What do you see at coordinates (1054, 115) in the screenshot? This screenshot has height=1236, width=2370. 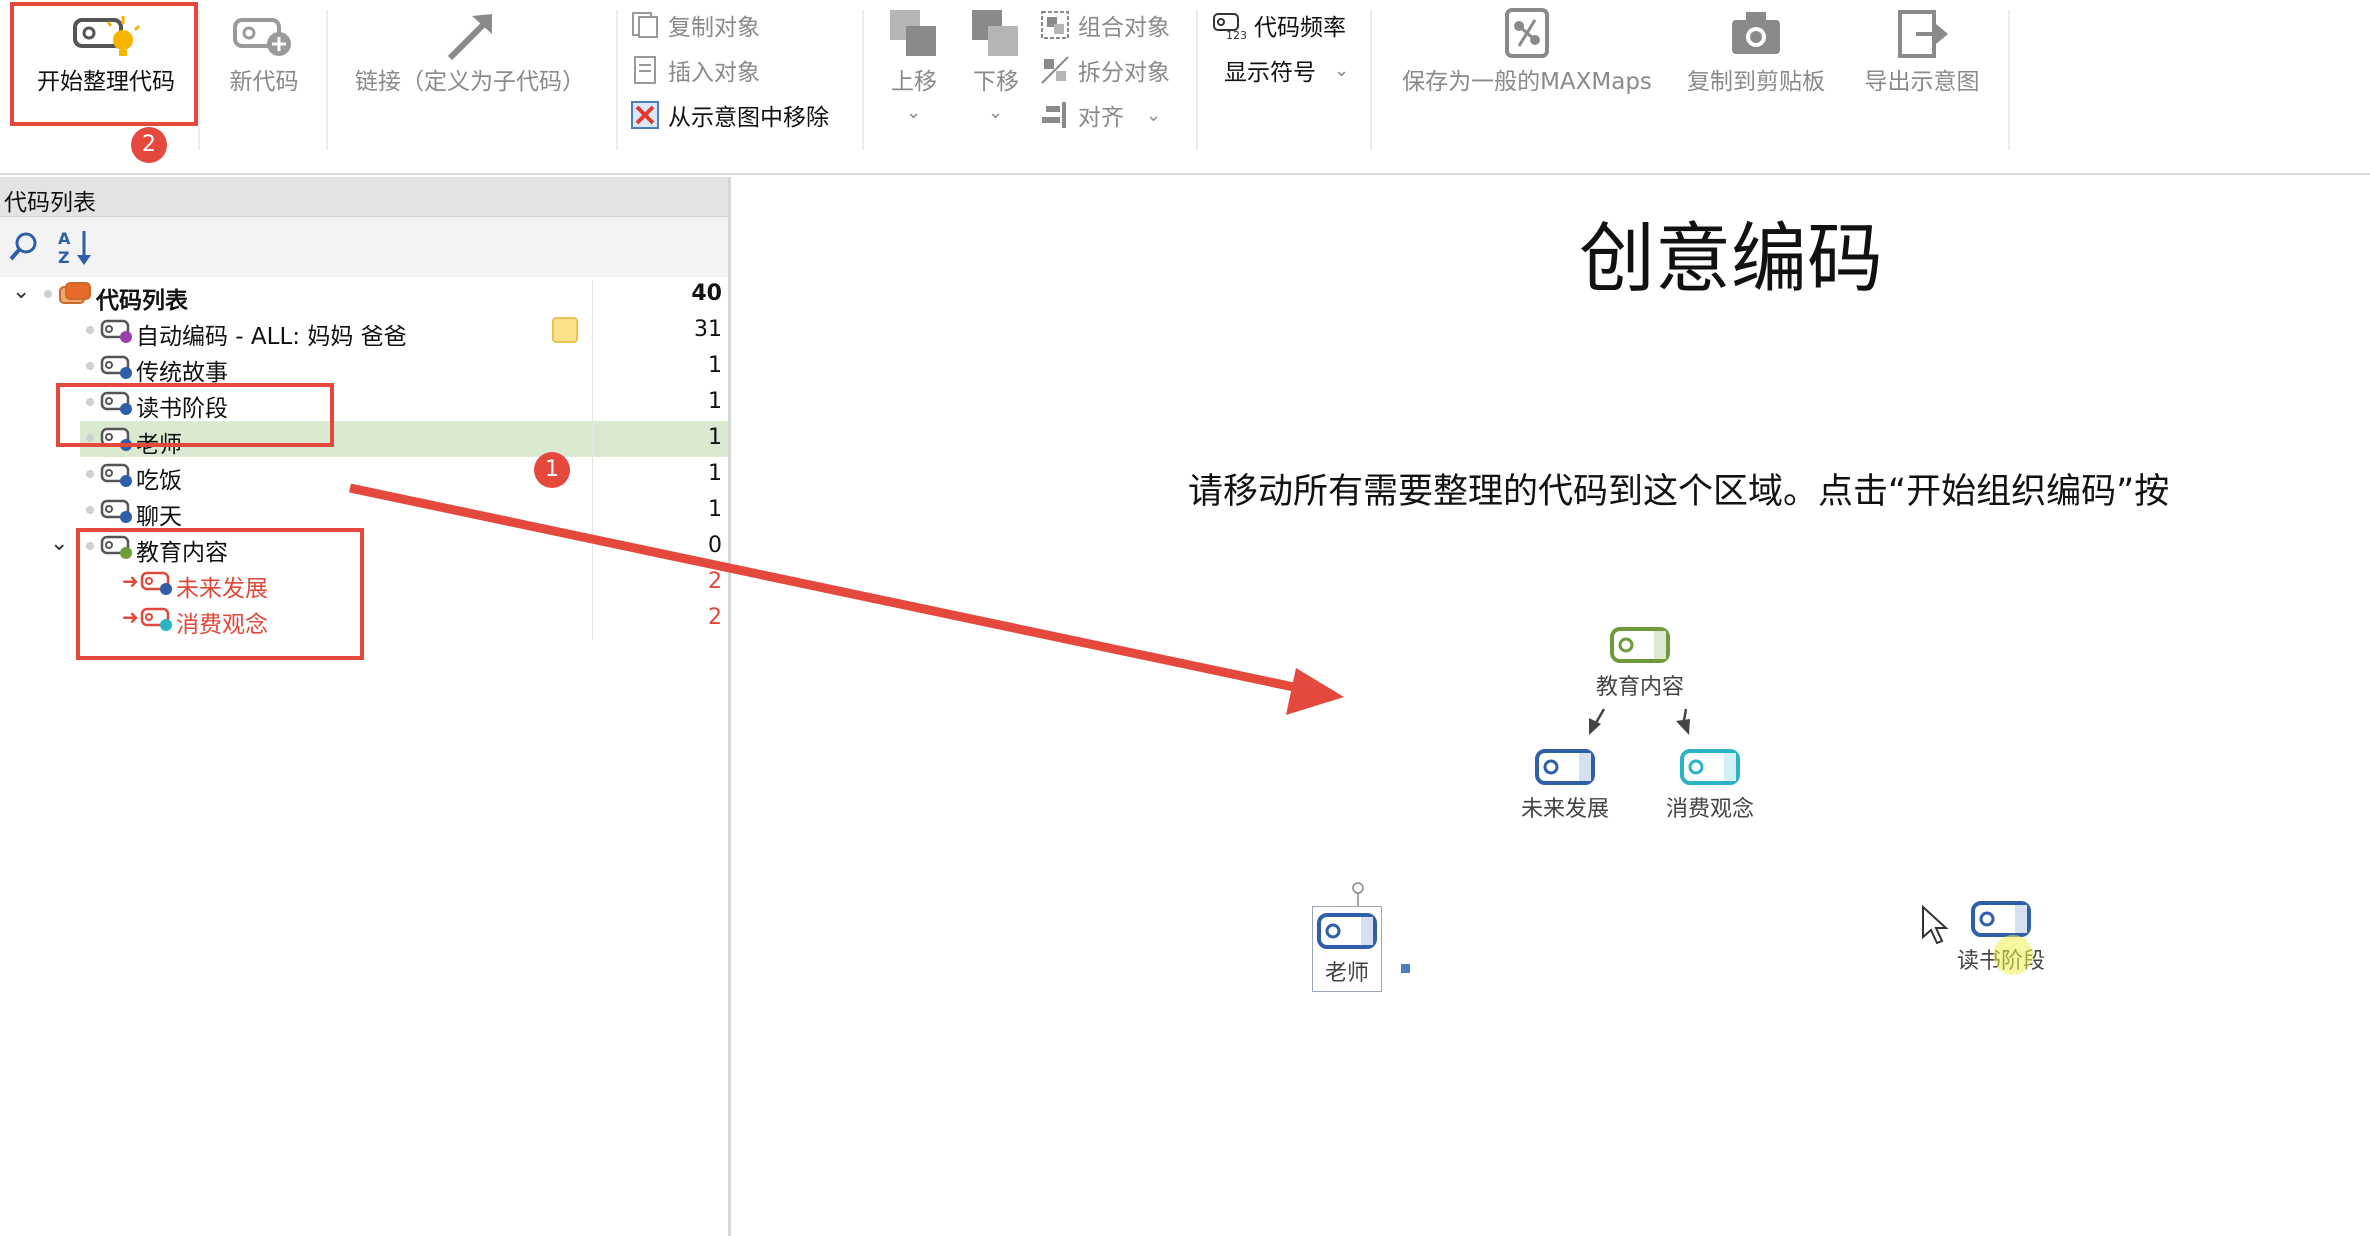 I see `align-icon` at bounding box center [1054, 115].